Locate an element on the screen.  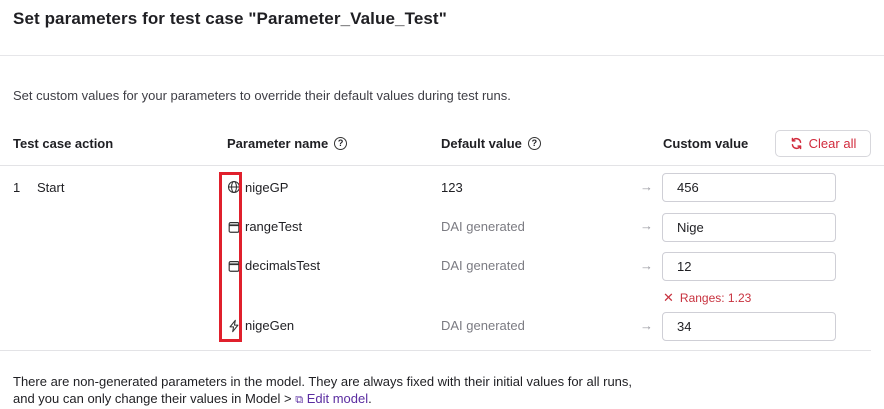
column-header-custom-label: Custom value is located at coordinates (706, 143).